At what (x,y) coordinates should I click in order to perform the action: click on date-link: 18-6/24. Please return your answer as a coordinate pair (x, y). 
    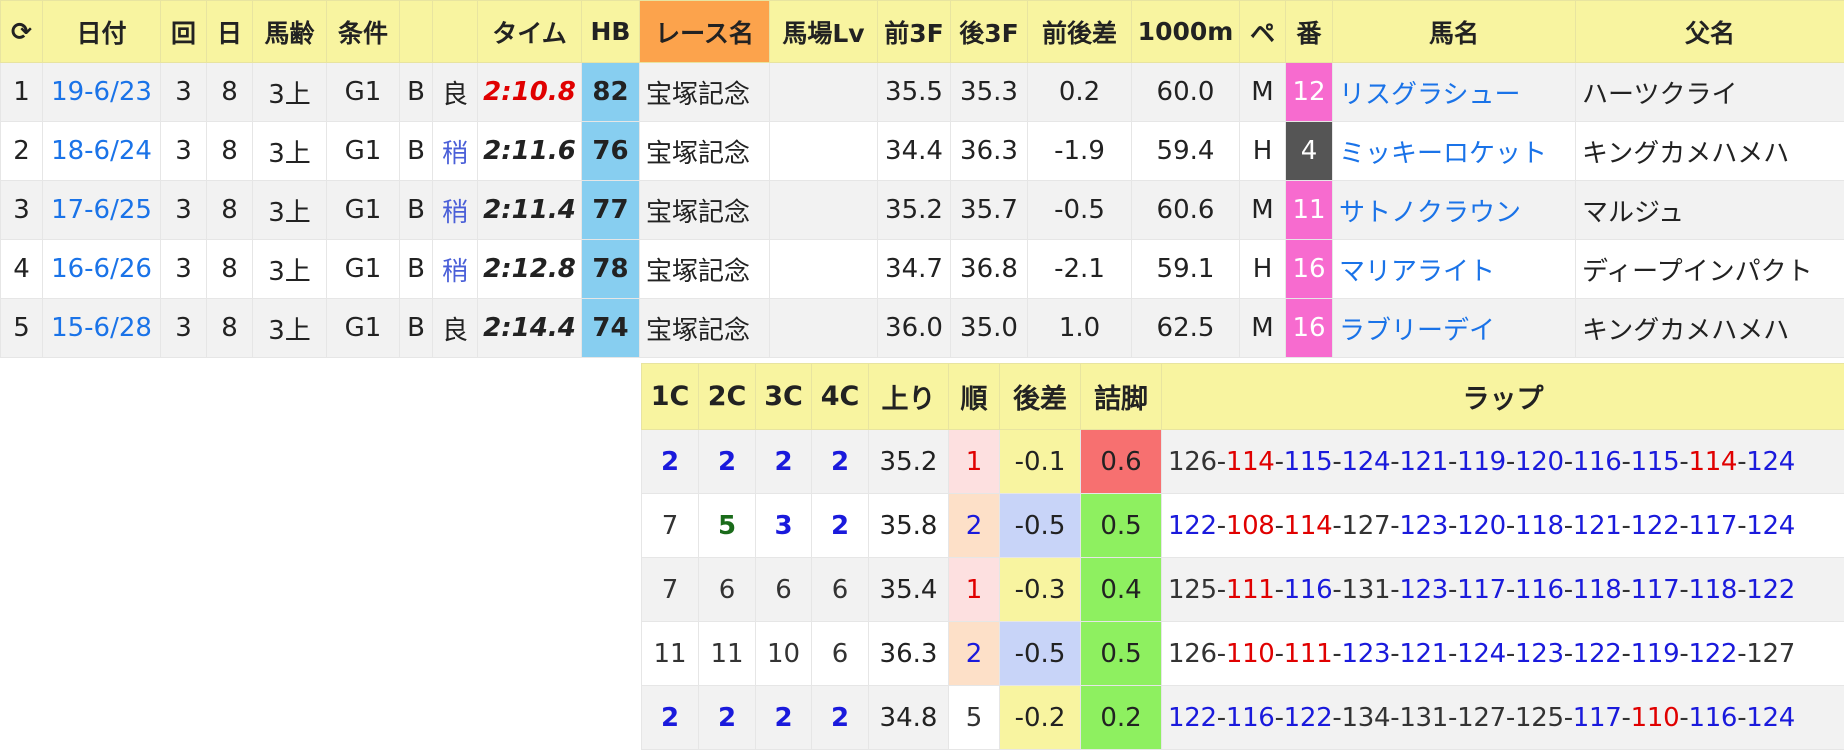
    Looking at the image, I should click on (101, 151).